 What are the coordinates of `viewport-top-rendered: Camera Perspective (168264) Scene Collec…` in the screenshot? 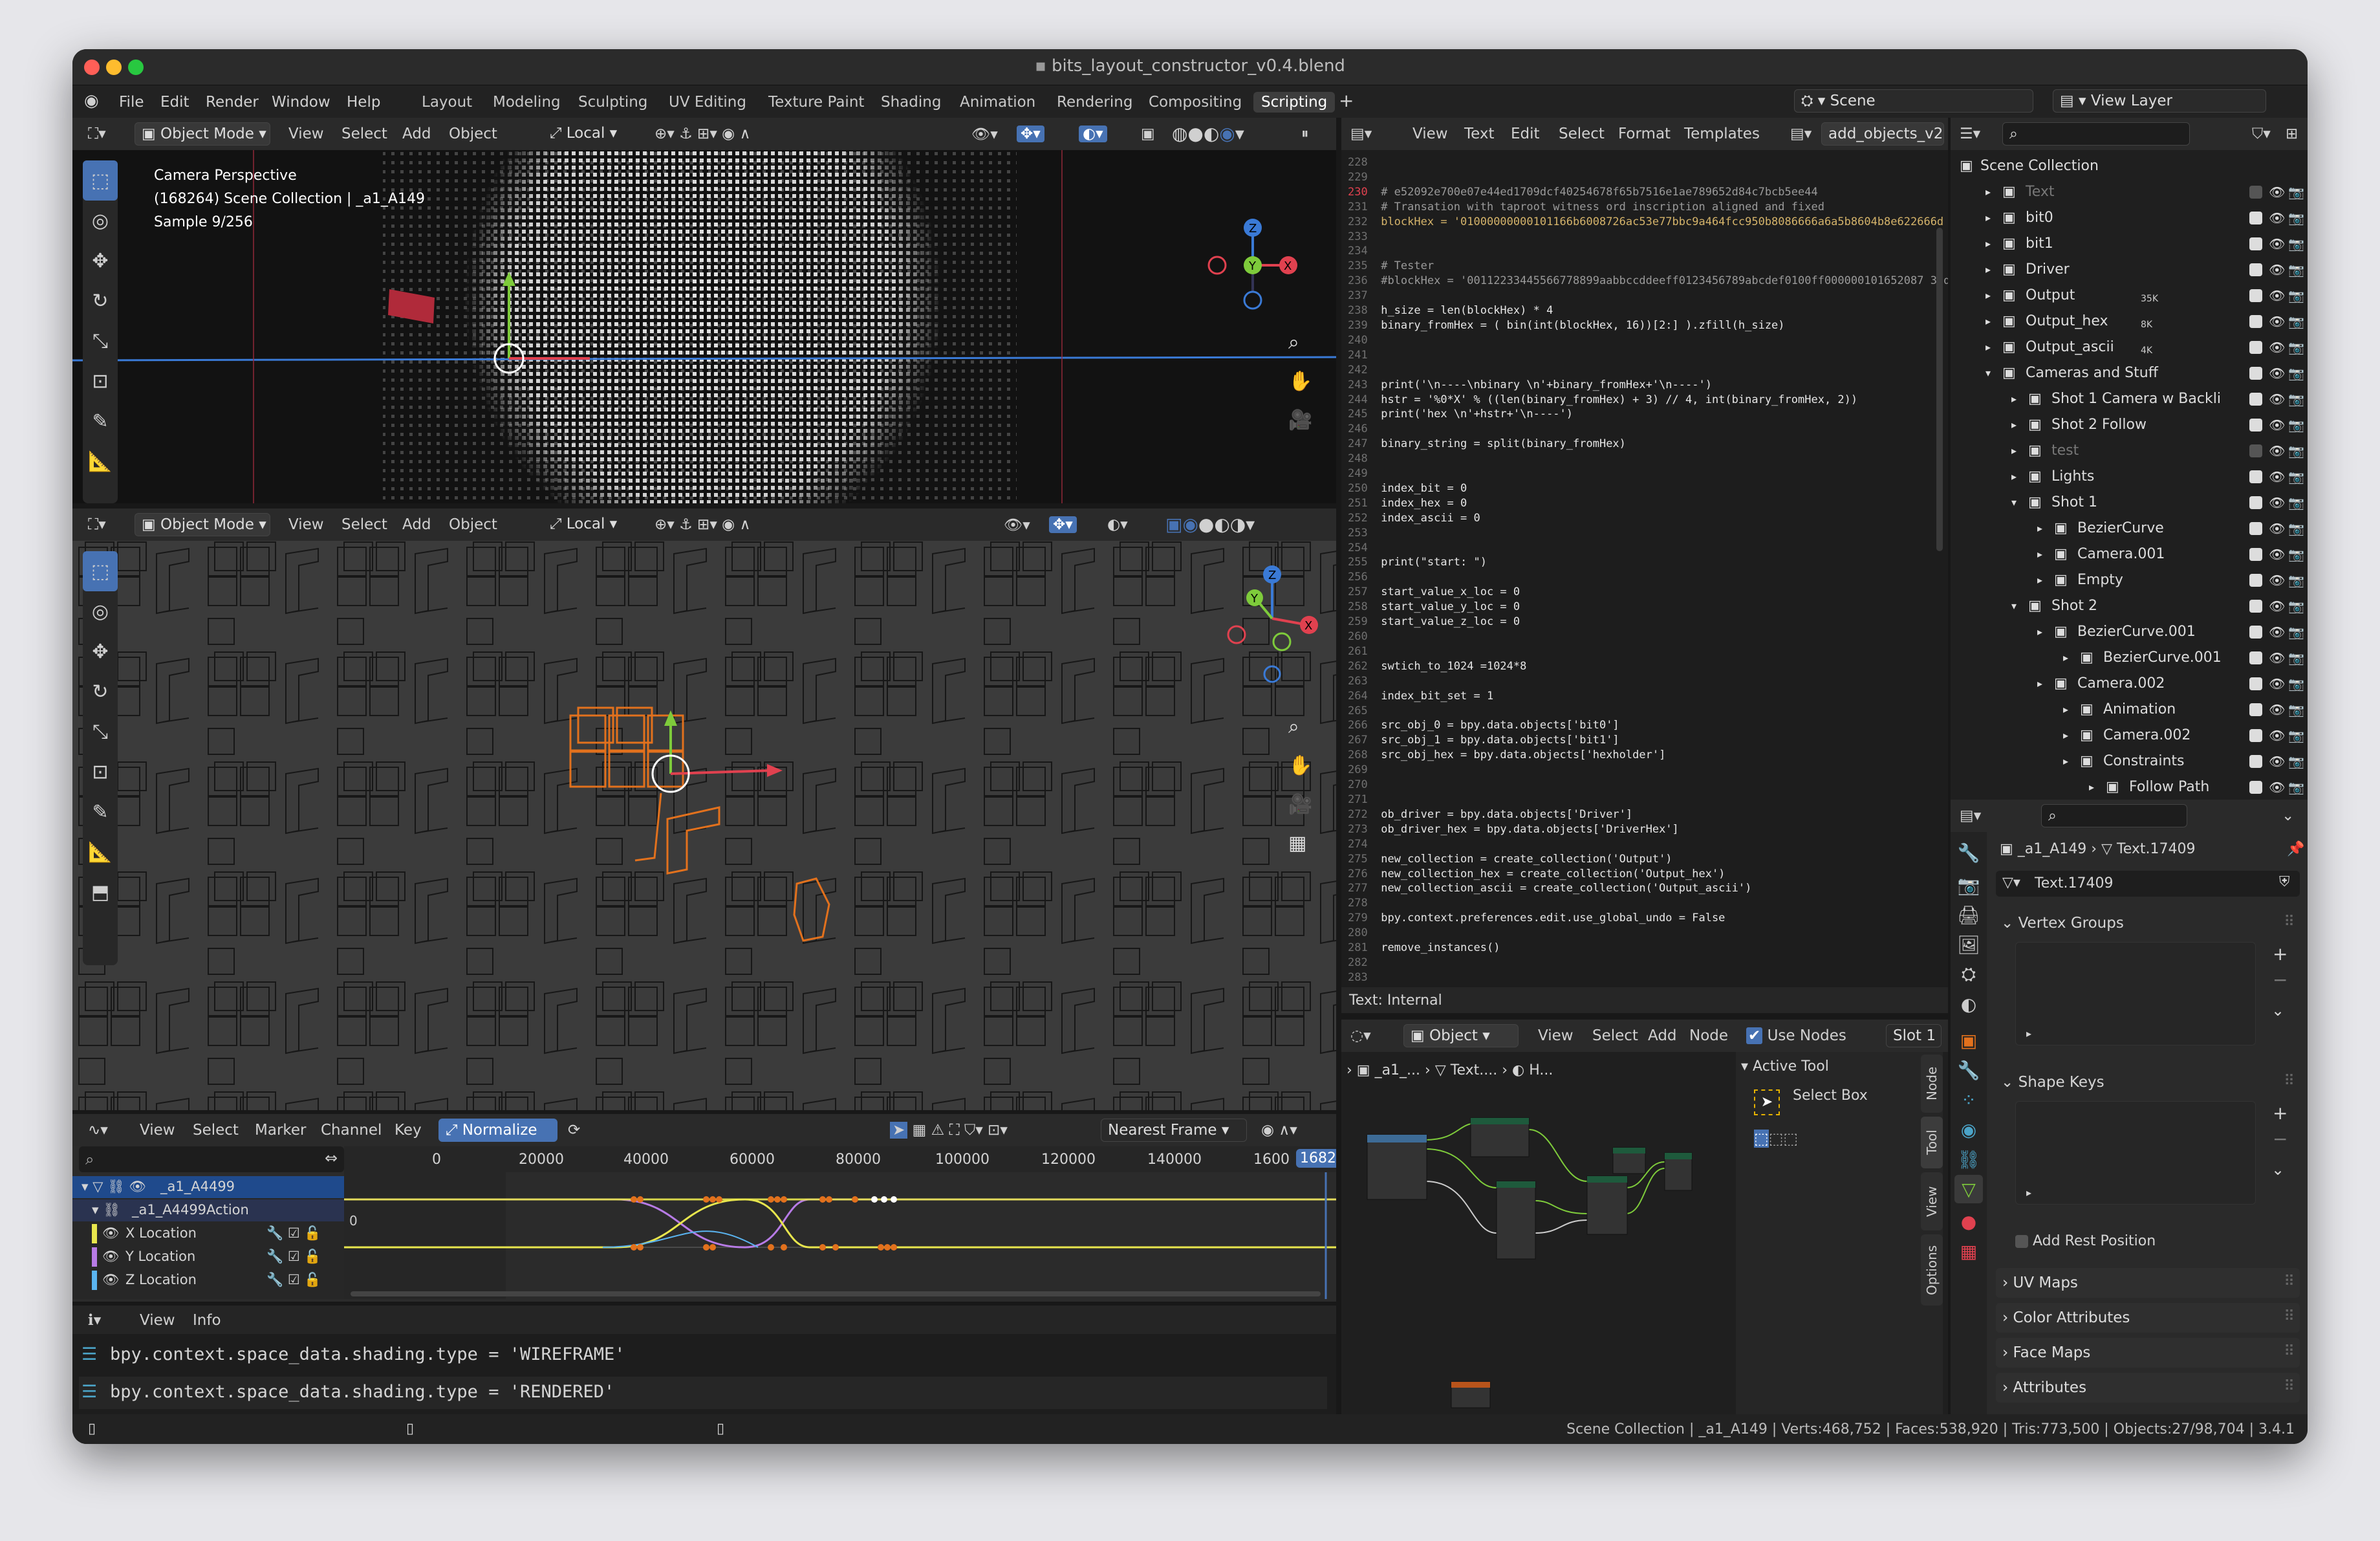 It's located at (704, 326).